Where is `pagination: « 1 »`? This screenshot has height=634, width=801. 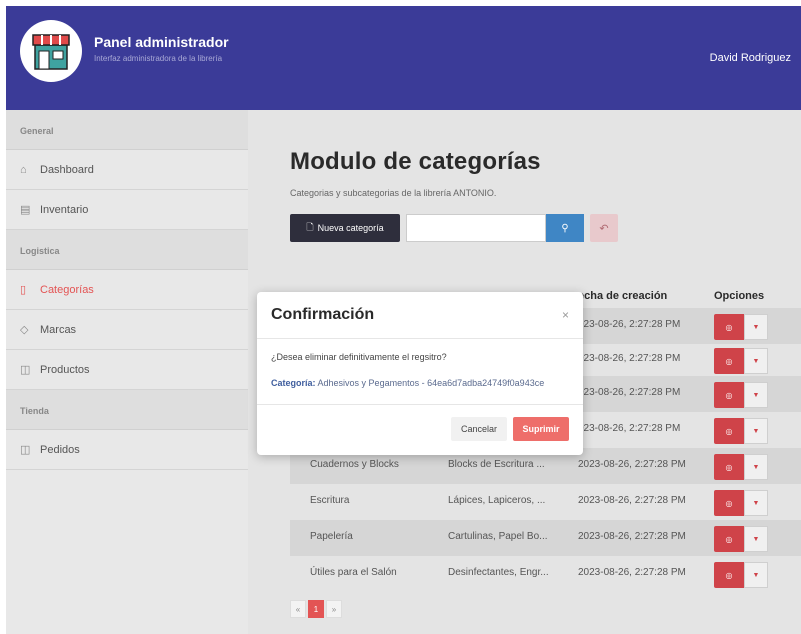 pagination: « 1 » is located at coordinates (316, 609).